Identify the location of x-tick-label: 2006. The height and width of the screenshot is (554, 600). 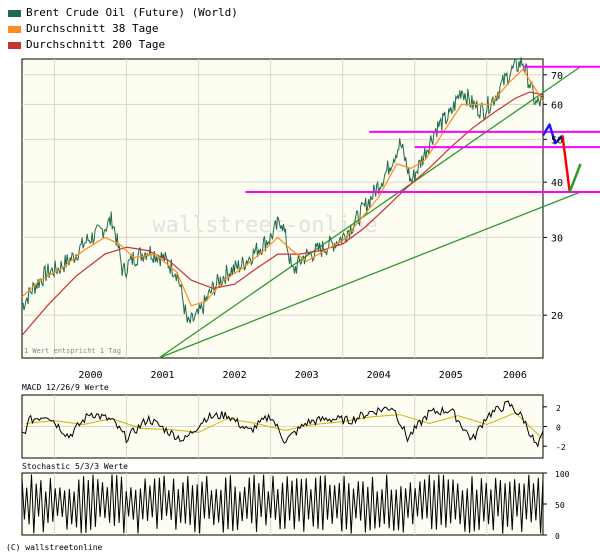
(515, 375).